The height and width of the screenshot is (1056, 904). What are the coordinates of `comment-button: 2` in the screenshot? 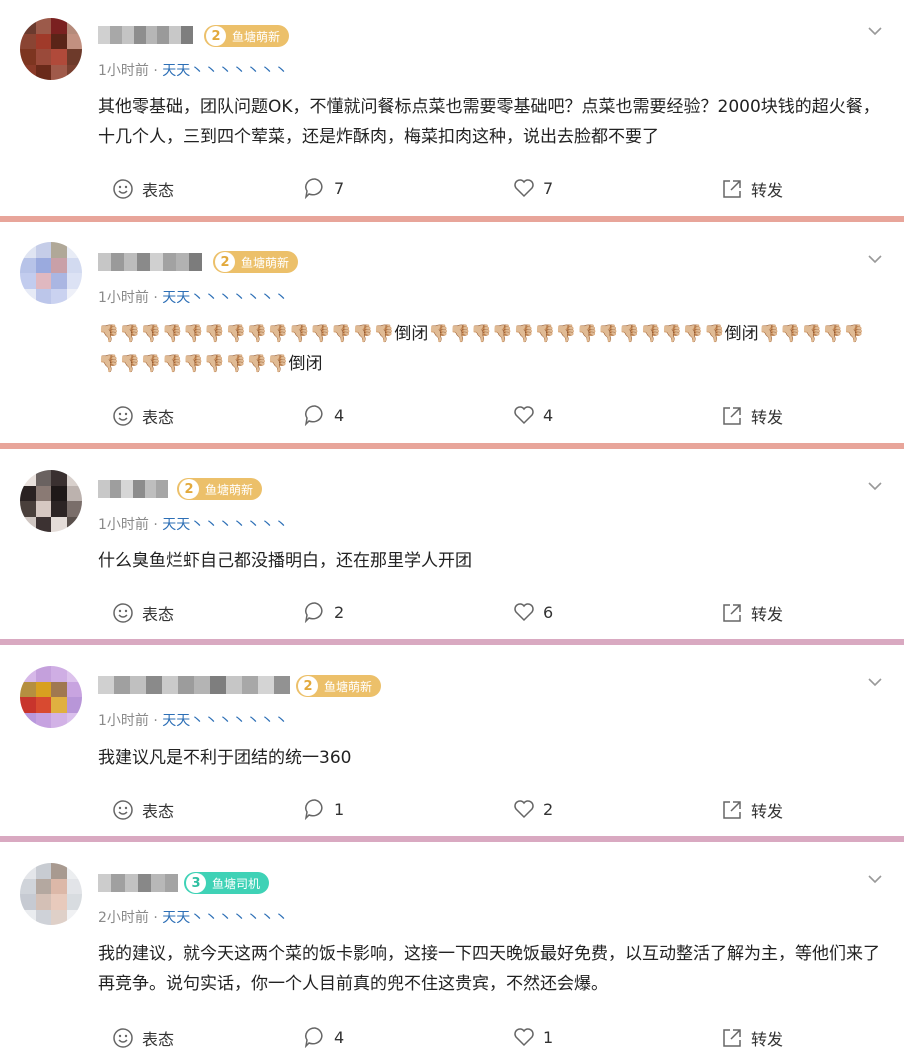 It's located at (324, 612).